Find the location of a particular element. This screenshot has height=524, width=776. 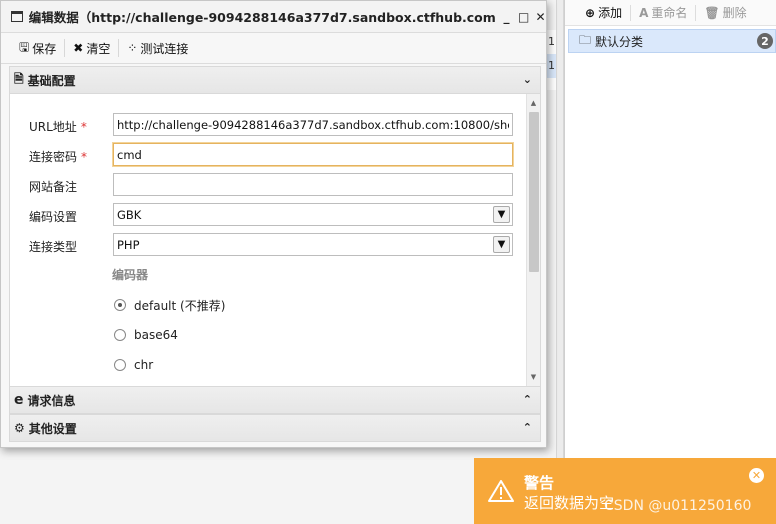

delete-label: 删除 is located at coordinates (734, 13).